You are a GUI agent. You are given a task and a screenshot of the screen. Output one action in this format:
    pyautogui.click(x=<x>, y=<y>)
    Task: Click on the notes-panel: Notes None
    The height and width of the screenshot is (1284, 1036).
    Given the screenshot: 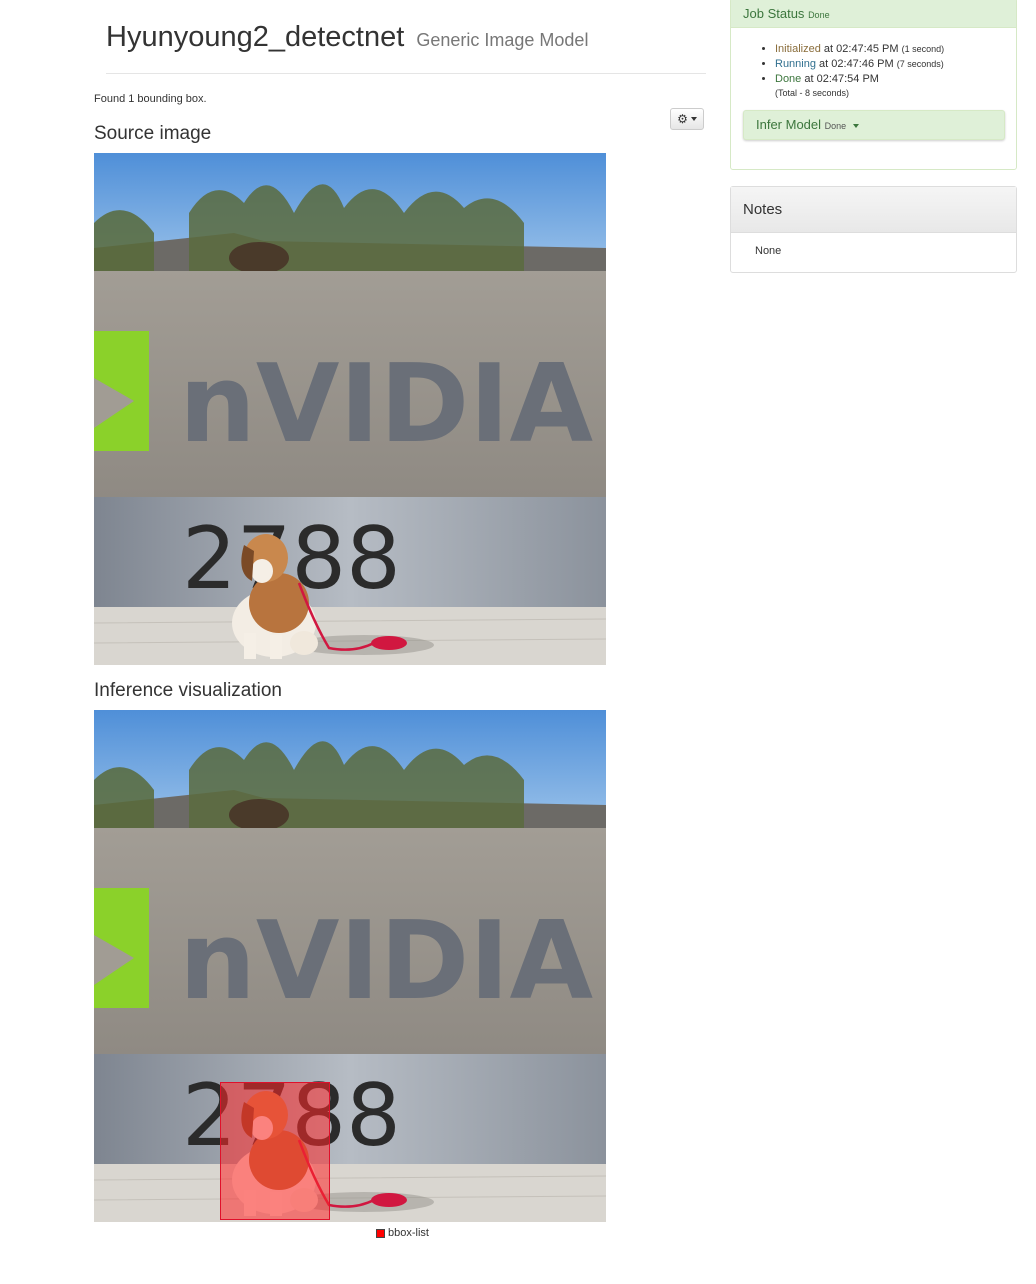 What is the action you would take?
    pyautogui.click(x=873, y=229)
    